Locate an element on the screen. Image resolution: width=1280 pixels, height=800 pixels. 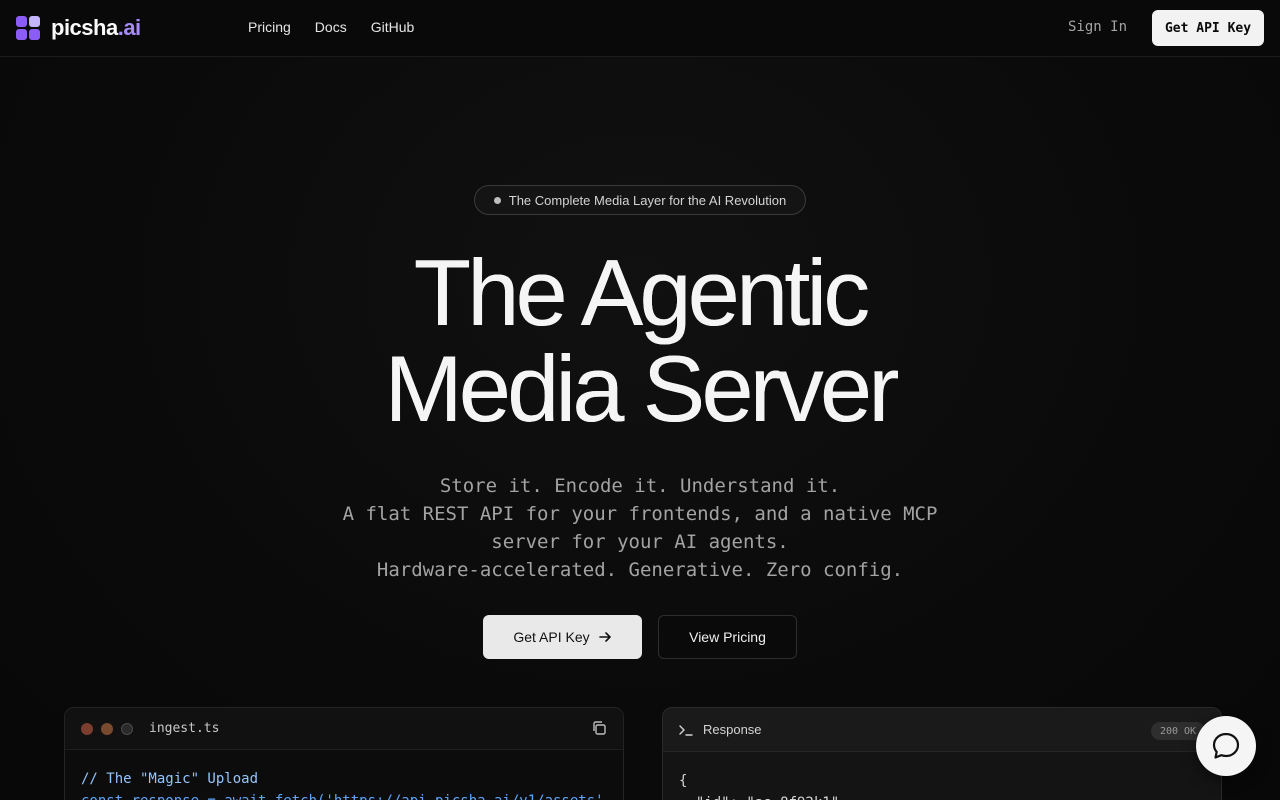
response-panel: Response 200 OK { "id": "as_8f92k1", is located at coordinates (942, 753).